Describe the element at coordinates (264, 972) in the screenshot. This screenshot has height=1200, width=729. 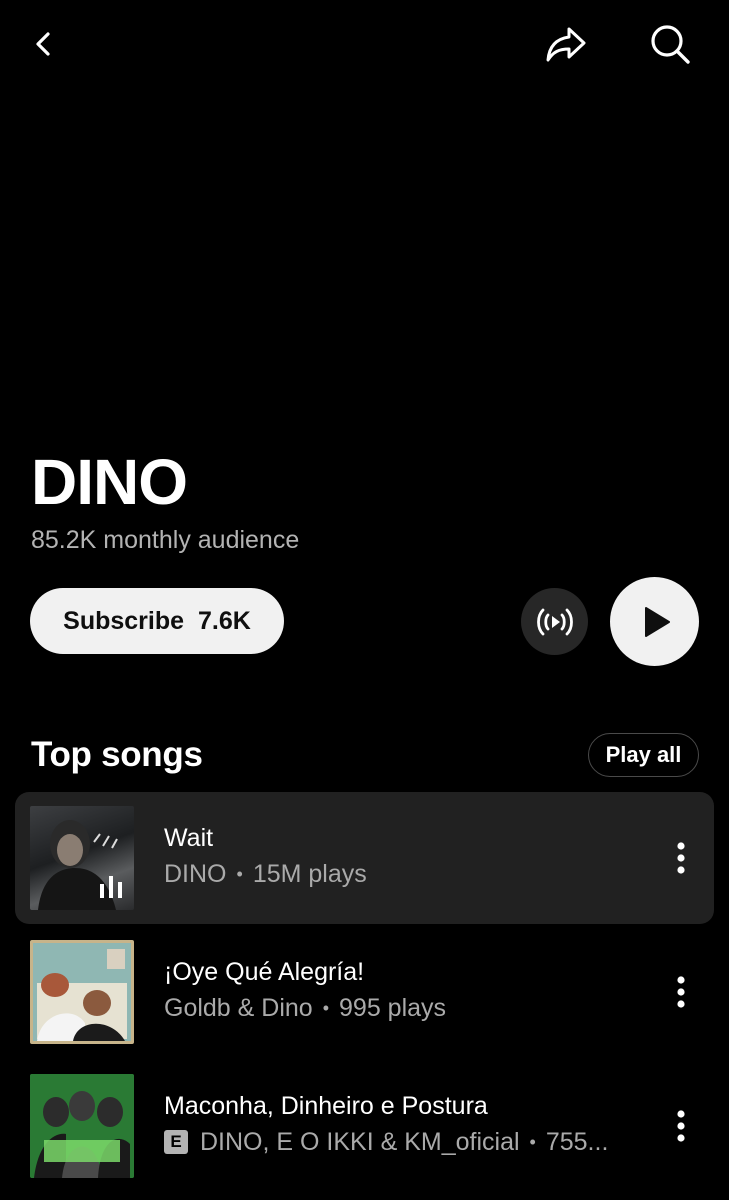
I see `song-title: ¡Oye Qué Alegría!` at that location.